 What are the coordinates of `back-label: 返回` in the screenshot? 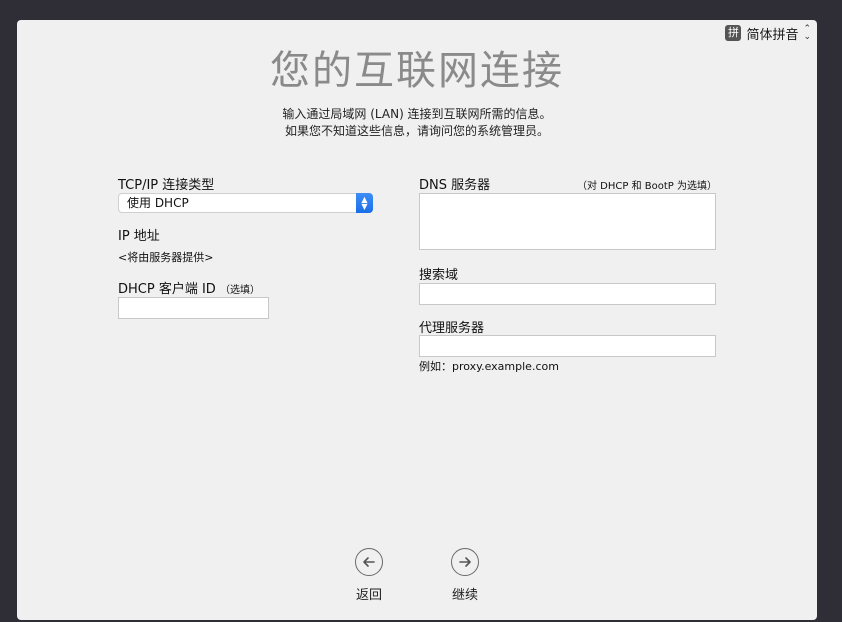 It's located at (368, 595).